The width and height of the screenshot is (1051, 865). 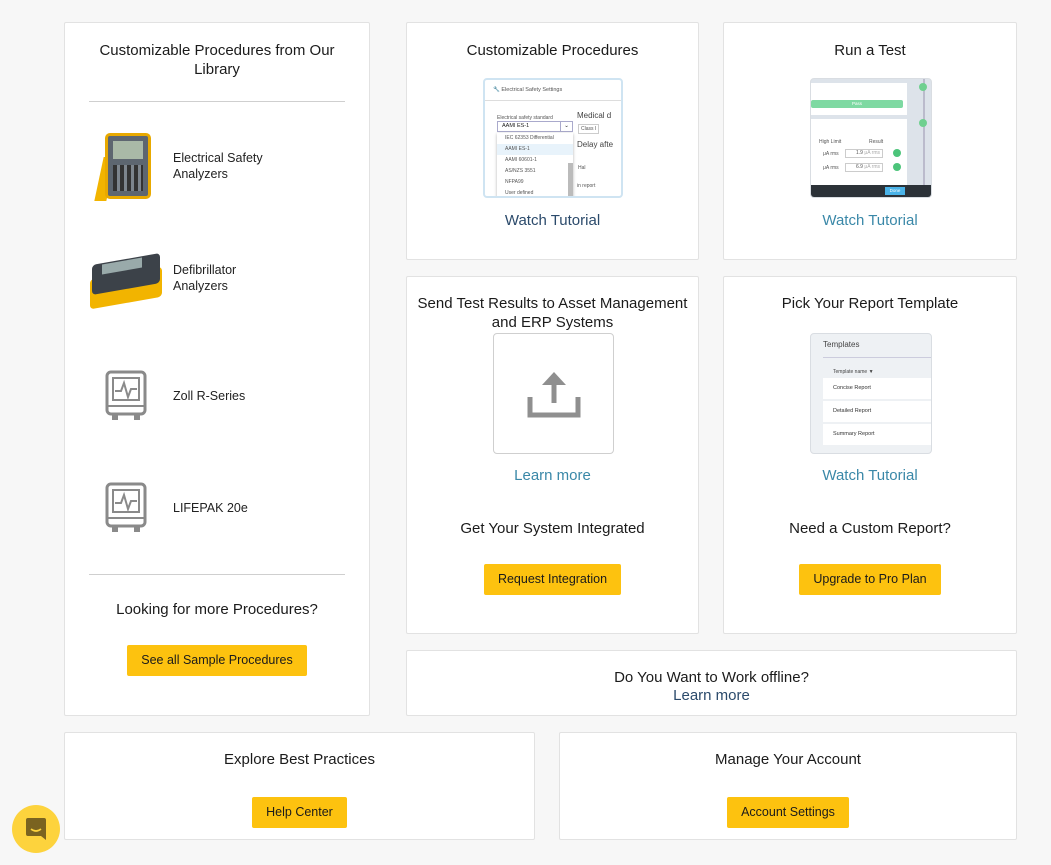 I want to click on thumb-column: Template name ▼, so click(x=853, y=372).